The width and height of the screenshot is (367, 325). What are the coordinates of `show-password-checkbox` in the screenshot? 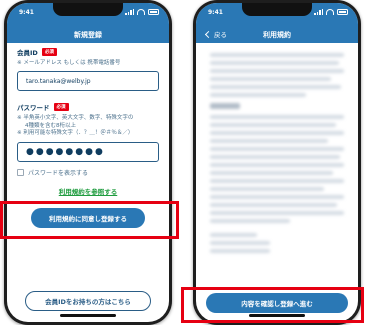 It's located at (20, 172).